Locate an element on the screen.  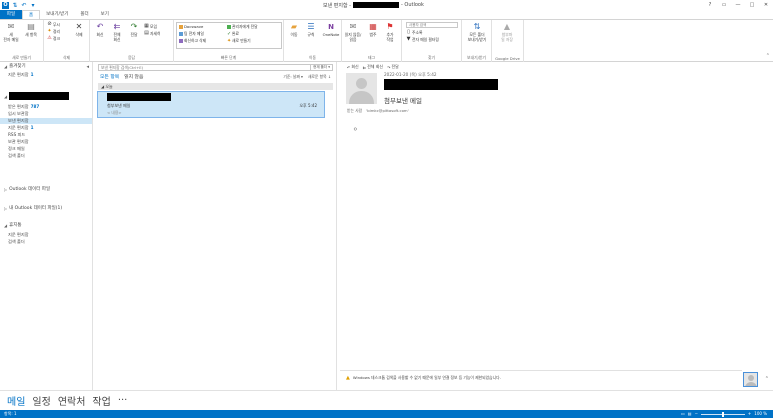
maximize-button: □ is located at coordinates (752, 5).